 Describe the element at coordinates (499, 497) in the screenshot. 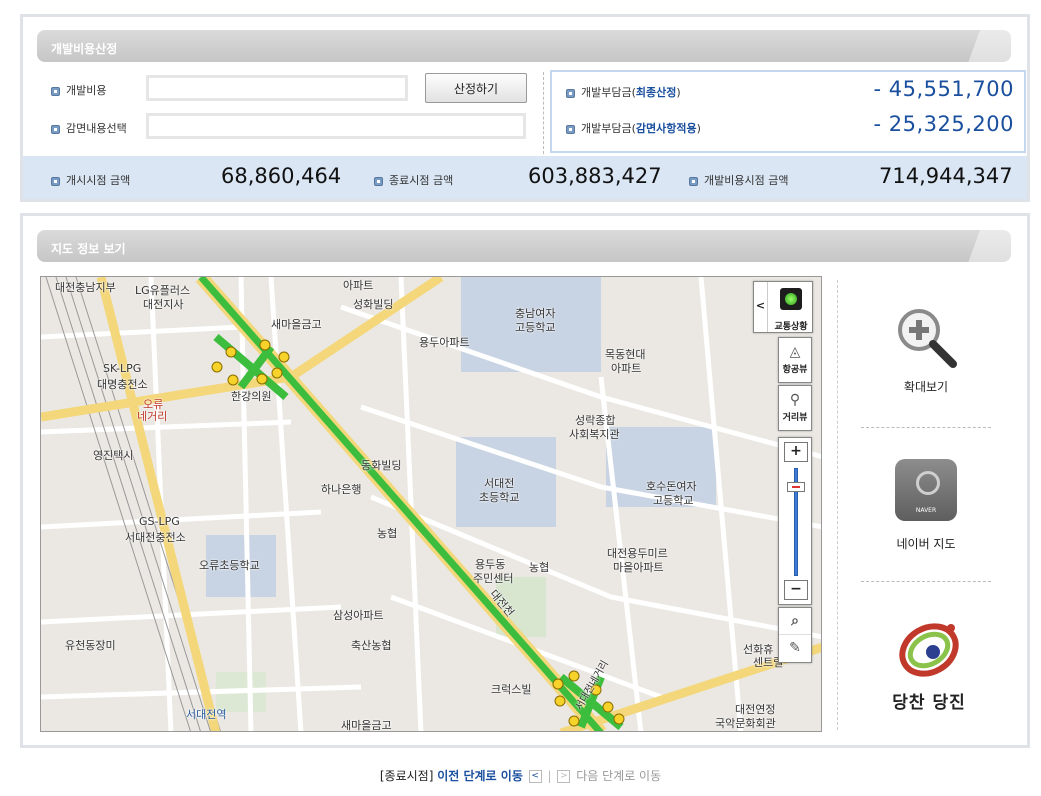

I see `map-label: 초등학교` at that location.